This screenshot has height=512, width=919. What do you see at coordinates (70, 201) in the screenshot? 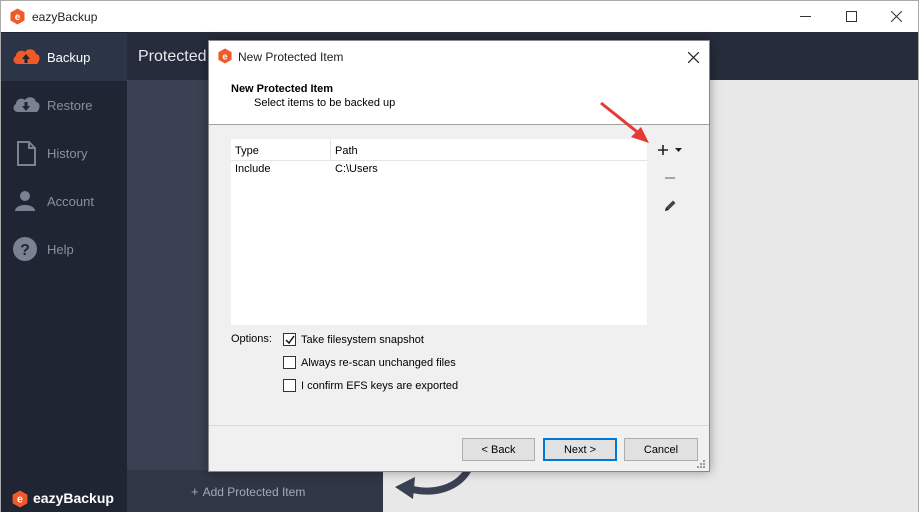
I see `sidebar-item-label: Account` at bounding box center [70, 201].